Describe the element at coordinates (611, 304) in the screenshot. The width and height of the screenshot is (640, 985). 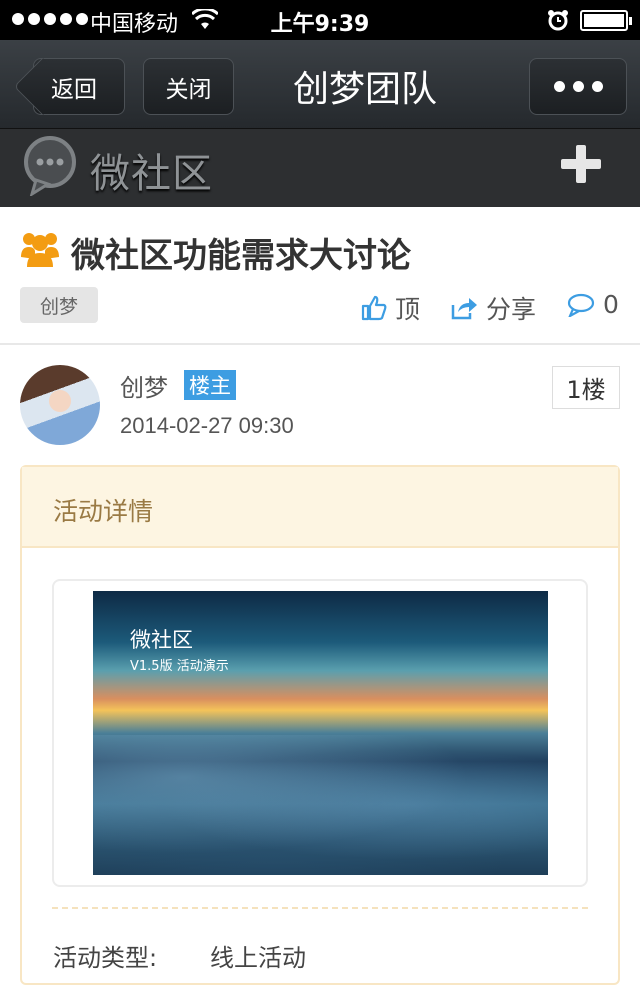
I see `comment-count: 0` at that location.